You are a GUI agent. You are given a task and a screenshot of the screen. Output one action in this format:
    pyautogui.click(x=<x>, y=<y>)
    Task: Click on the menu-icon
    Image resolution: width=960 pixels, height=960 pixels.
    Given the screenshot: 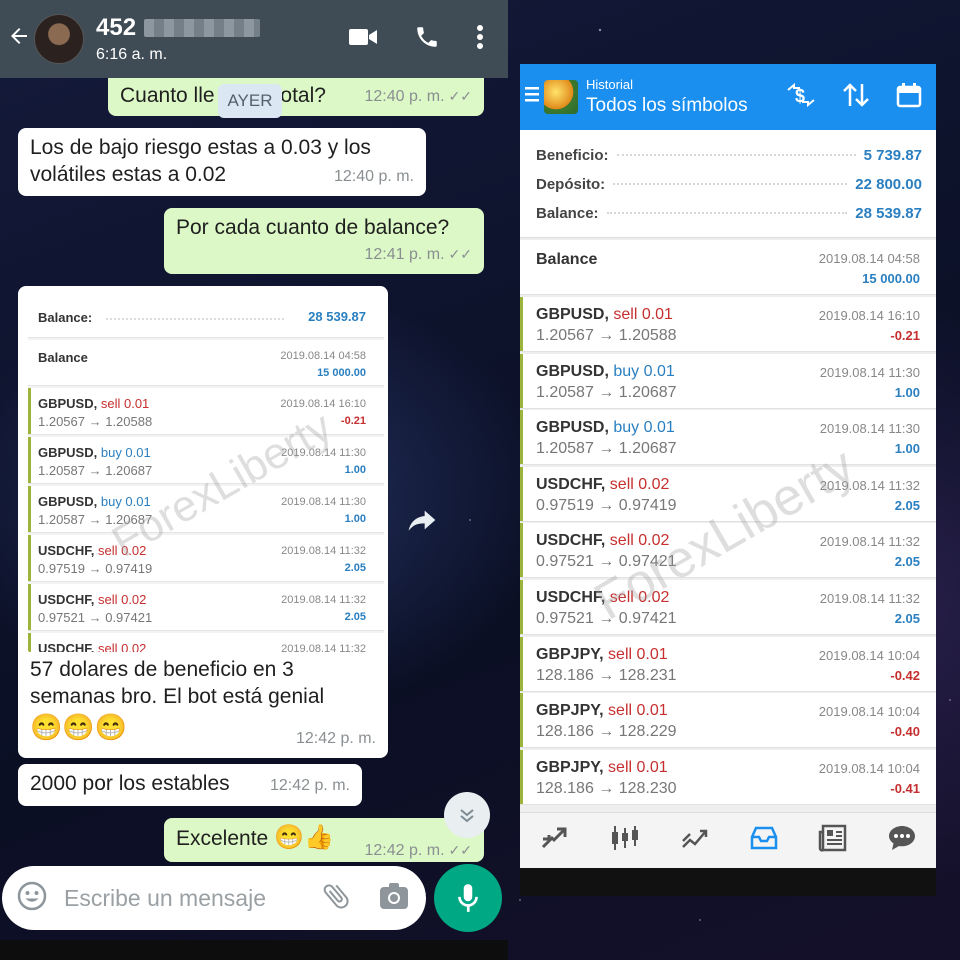 What is the action you would take?
    pyautogui.click(x=532, y=97)
    